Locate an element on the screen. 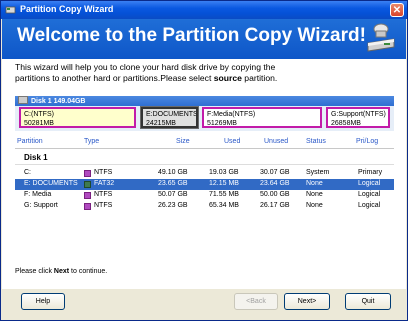 The image size is (408, 321). disk-bar-label: Disk 1 149.04GB is located at coordinates (58, 101).